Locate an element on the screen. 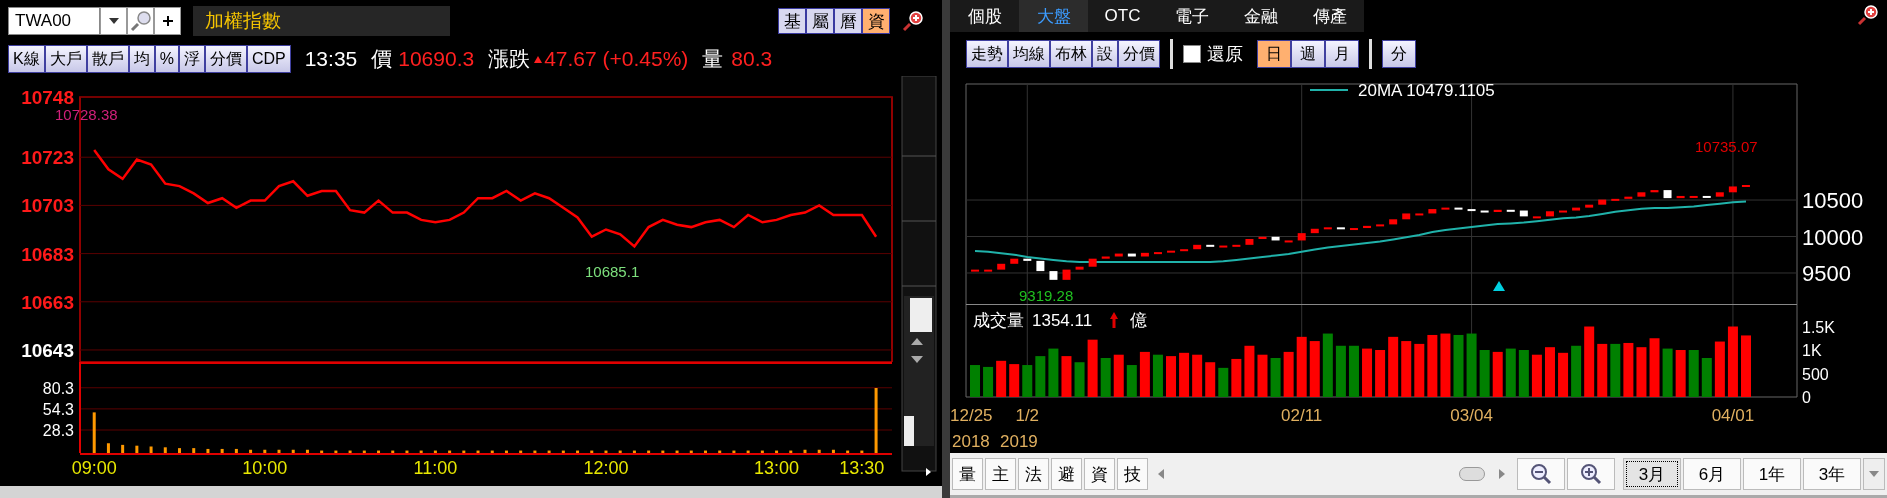  time-label: 10:00 is located at coordinates (265, 468).